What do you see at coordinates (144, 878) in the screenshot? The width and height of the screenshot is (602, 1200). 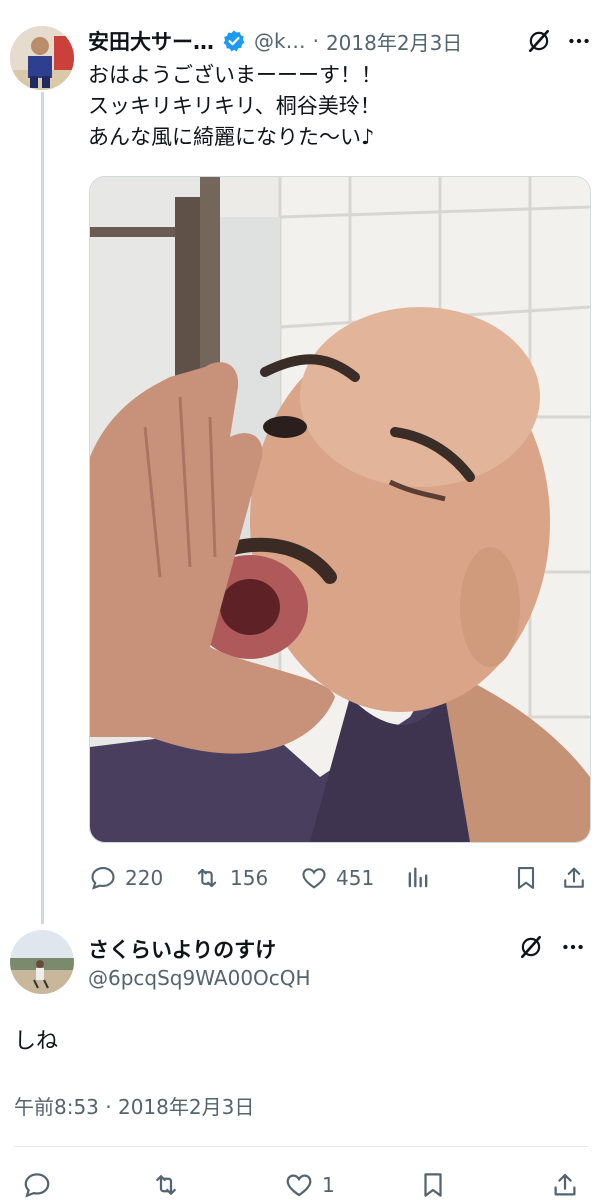 I see `reply-count: 220` at bounding box center [144, 878].